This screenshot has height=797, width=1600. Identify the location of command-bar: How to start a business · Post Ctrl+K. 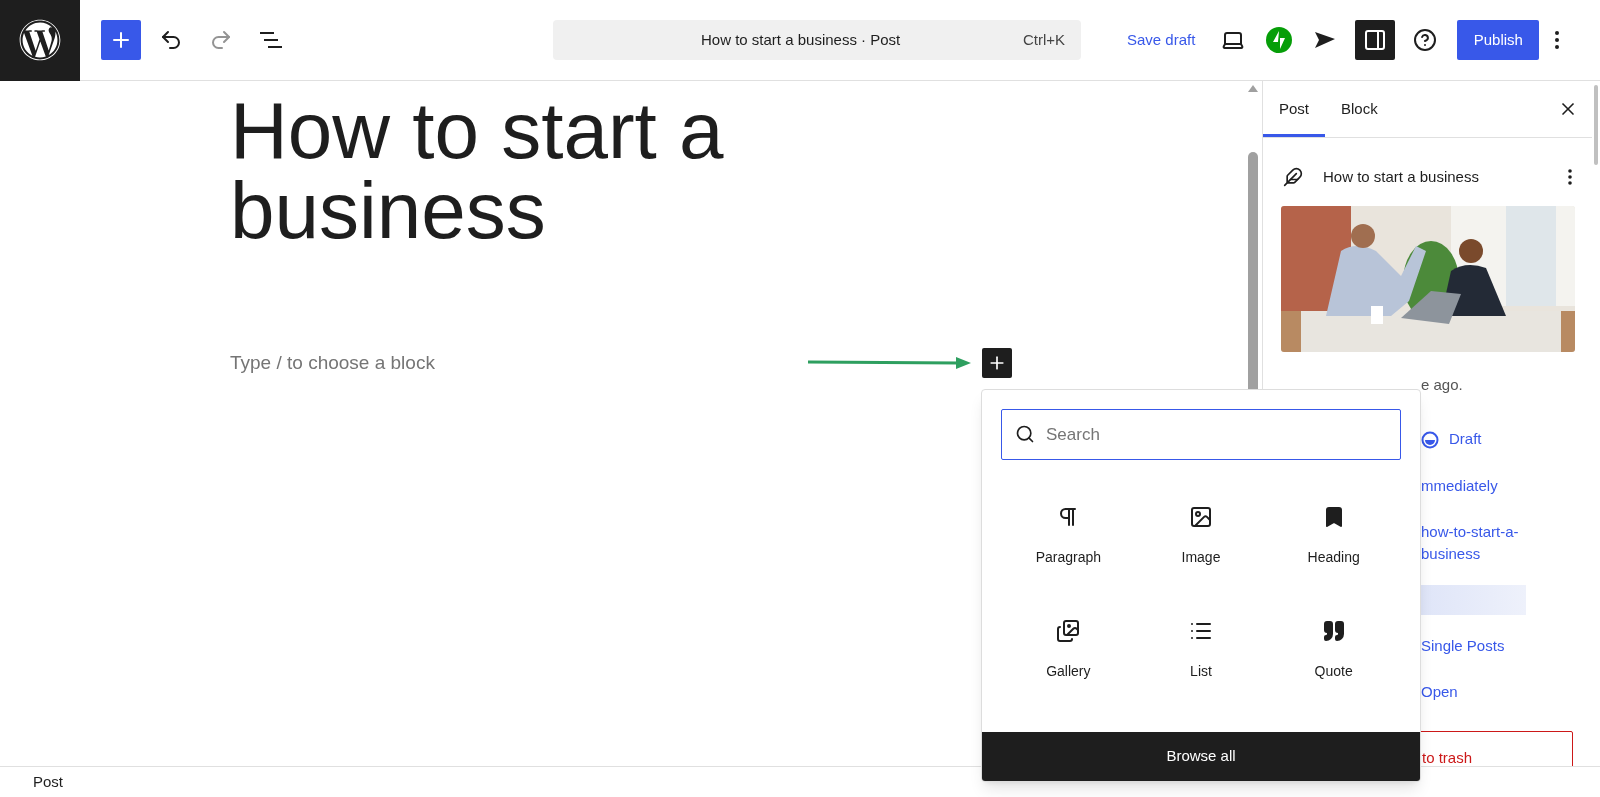
(817, 40).